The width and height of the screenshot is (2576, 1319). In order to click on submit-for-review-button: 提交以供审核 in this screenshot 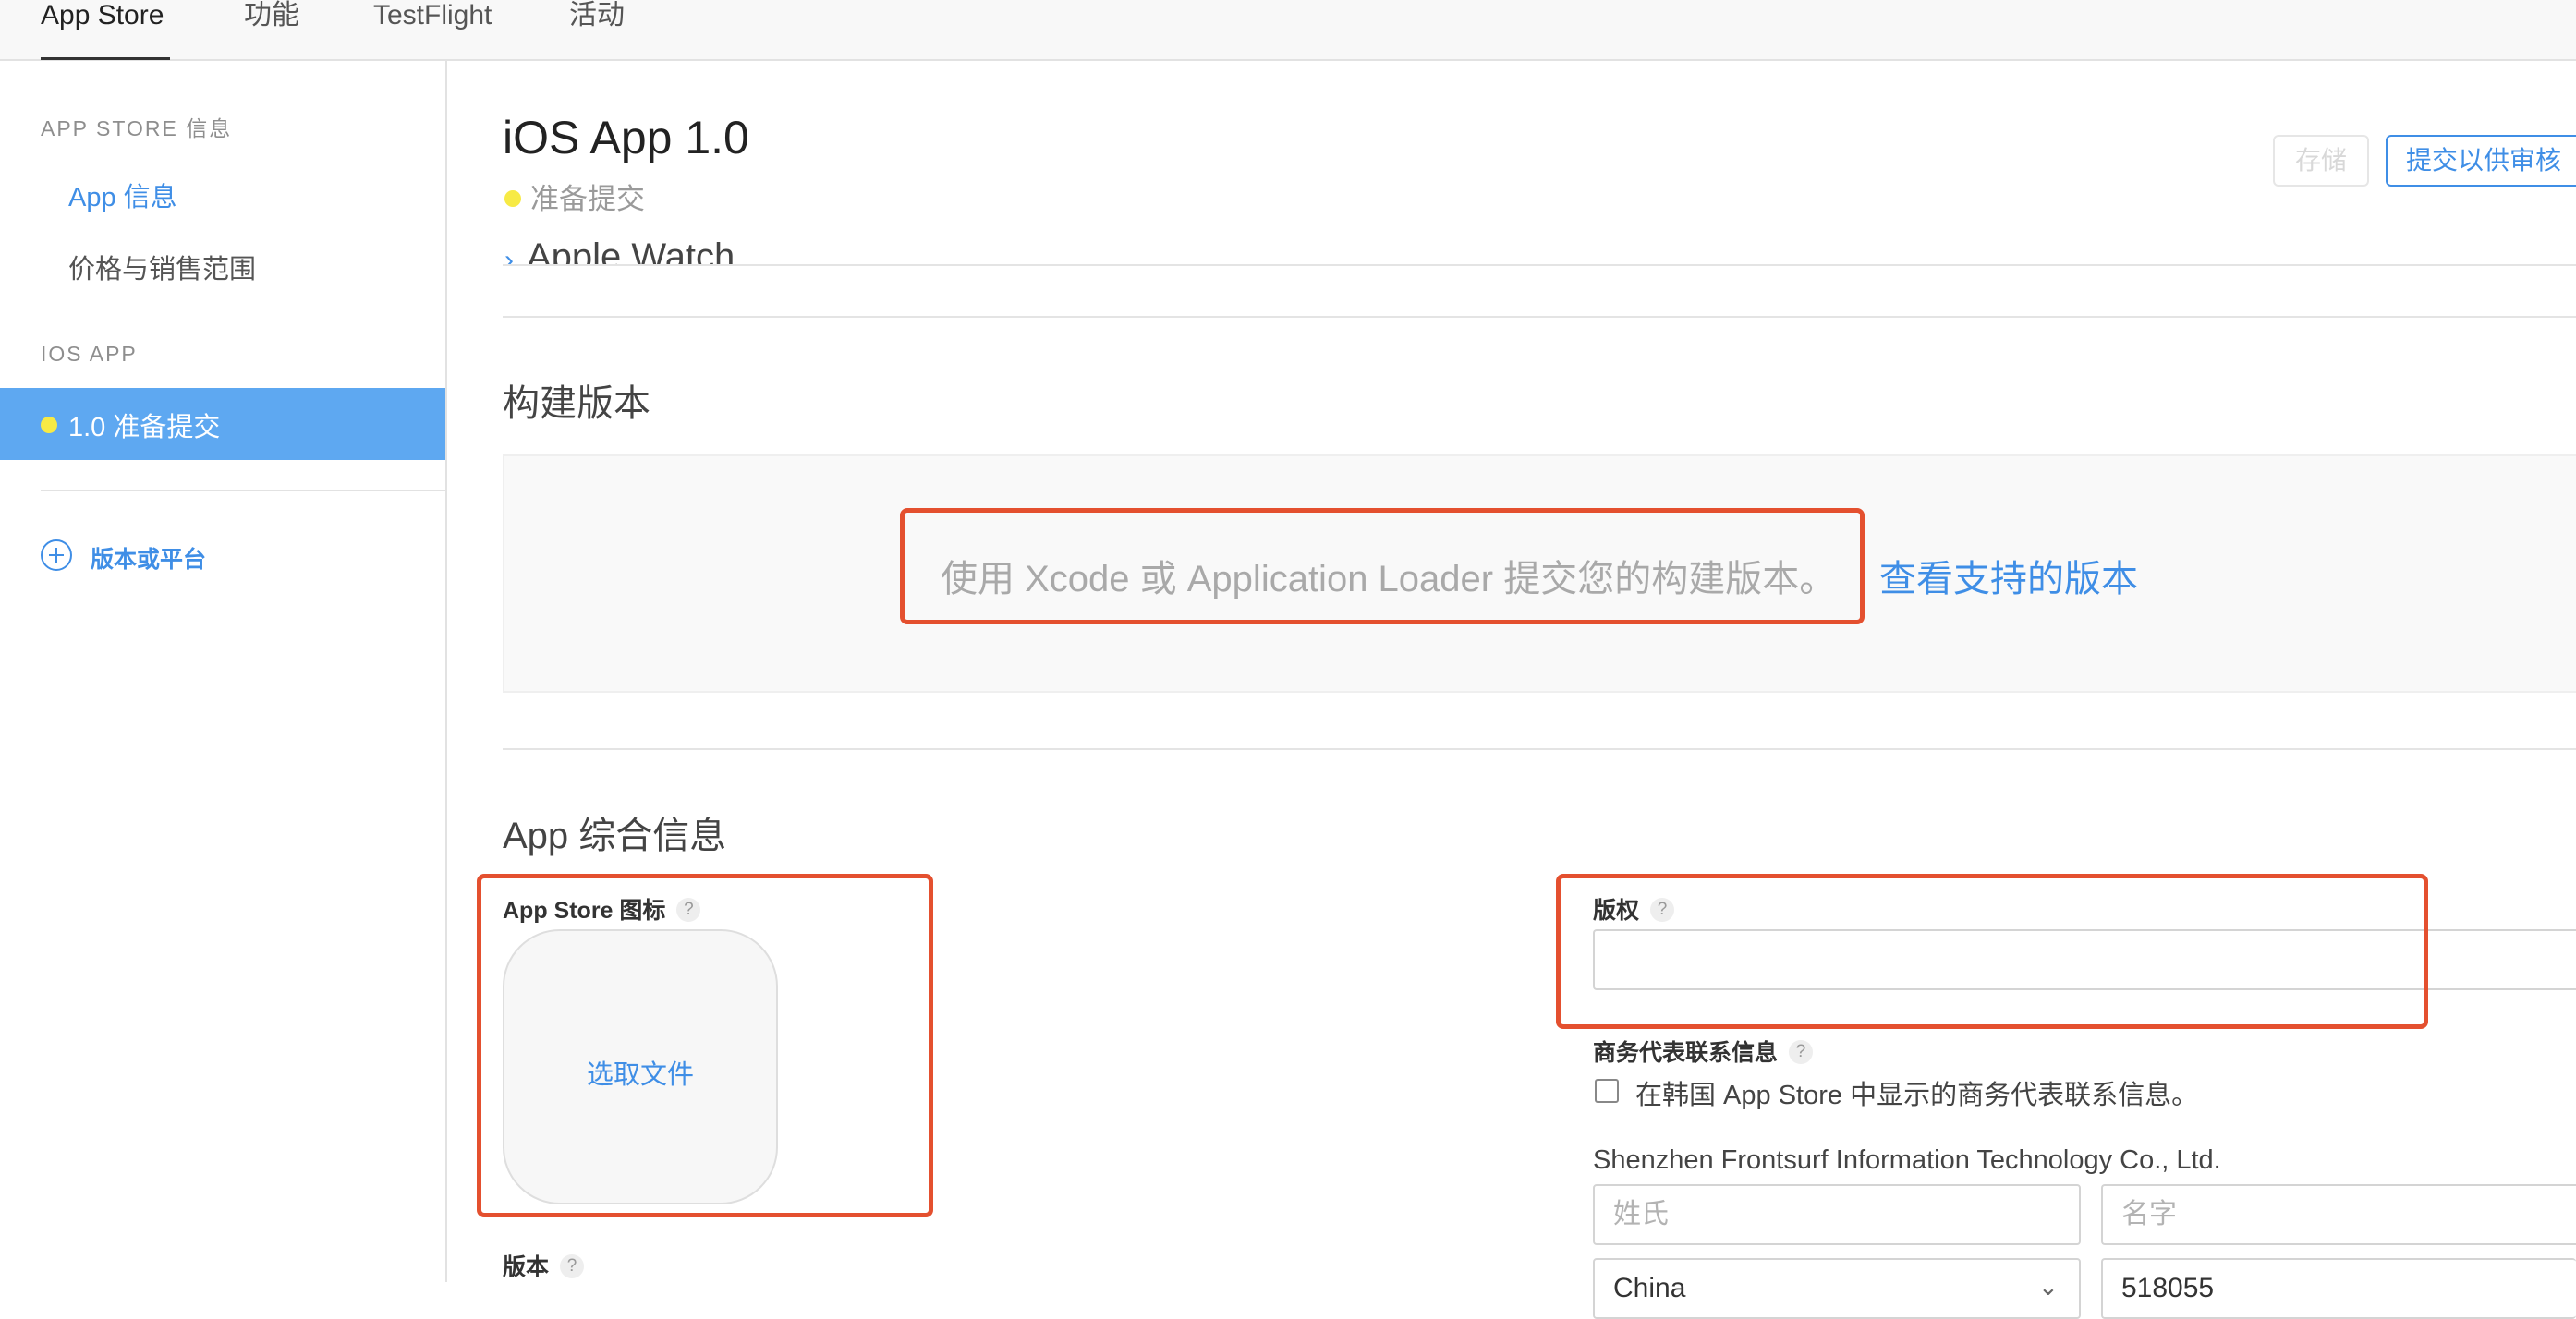, I will do `click(2481, 161)`.